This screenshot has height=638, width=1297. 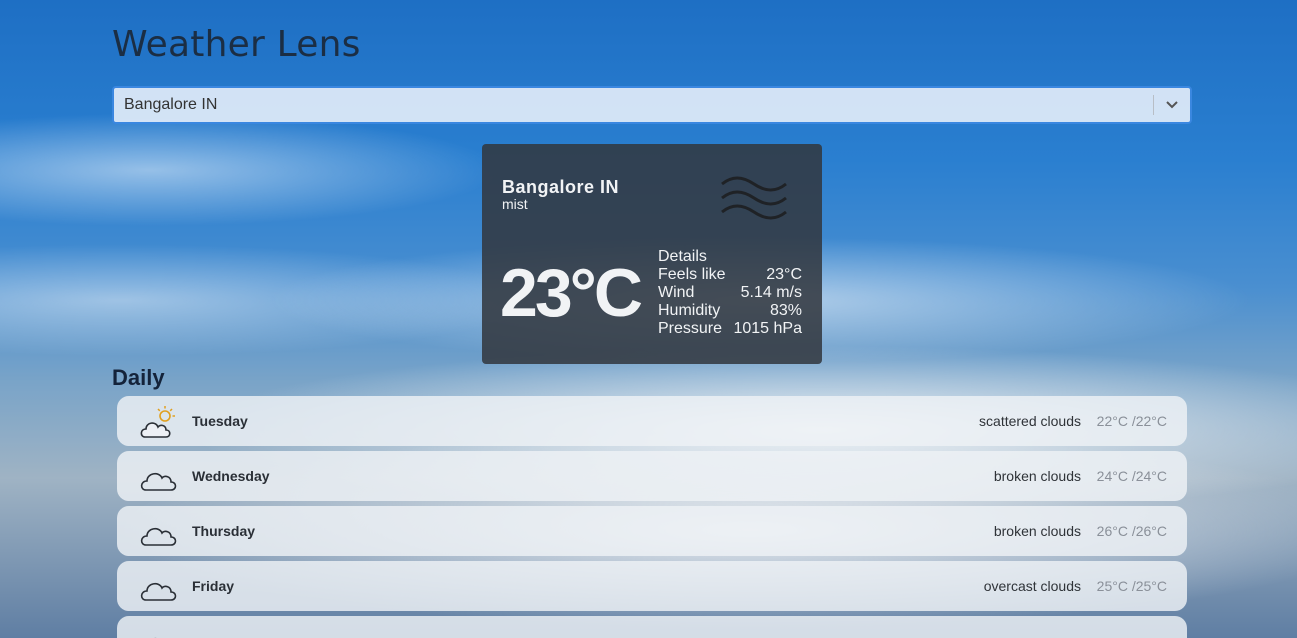 What do you see at coordinates (1131, 421) in the screenshot?
I see `day-temp-range: 22°C /22°C` at bounding box center [1131, 421].